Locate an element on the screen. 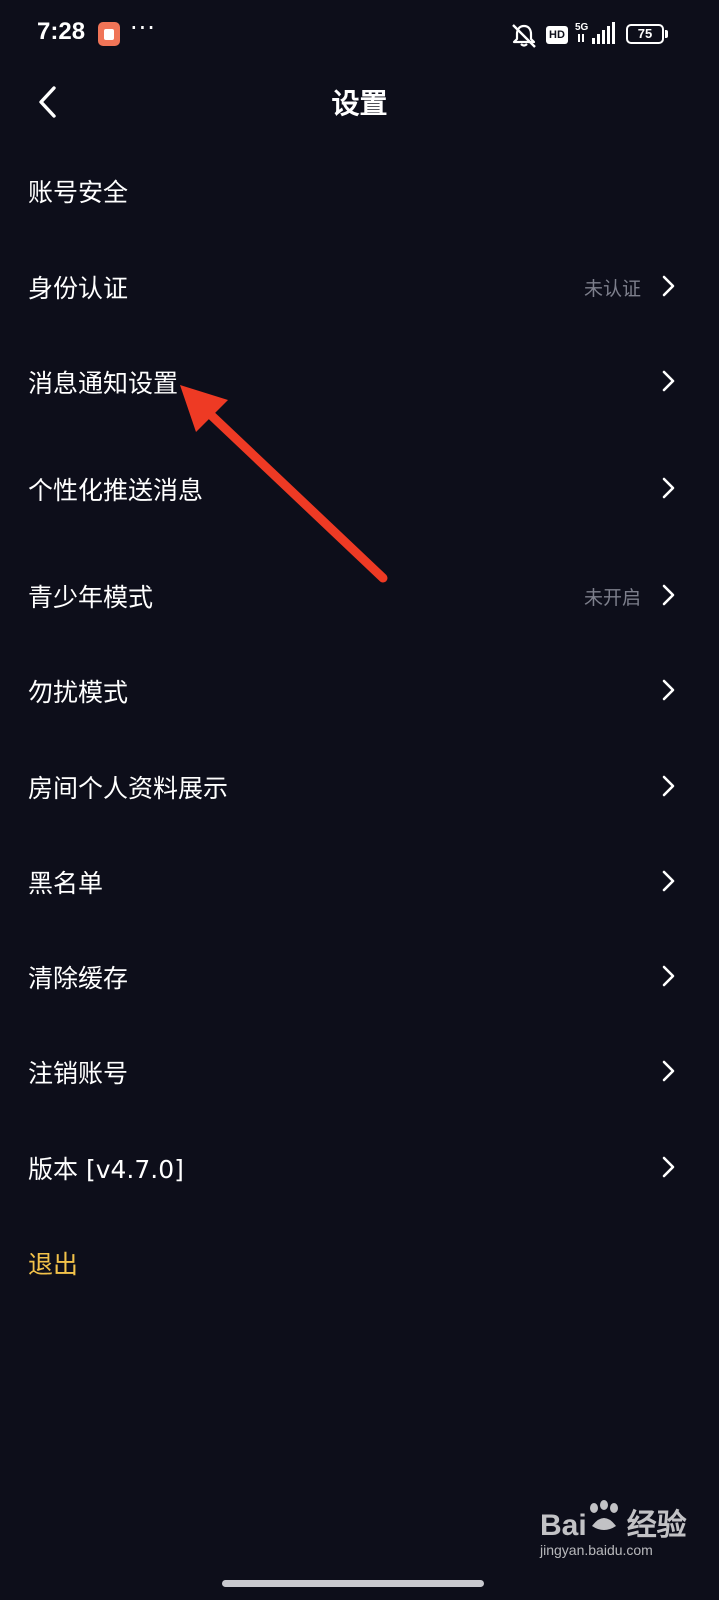  hd-voice-icon: HD is located at coordinates (557, 35).